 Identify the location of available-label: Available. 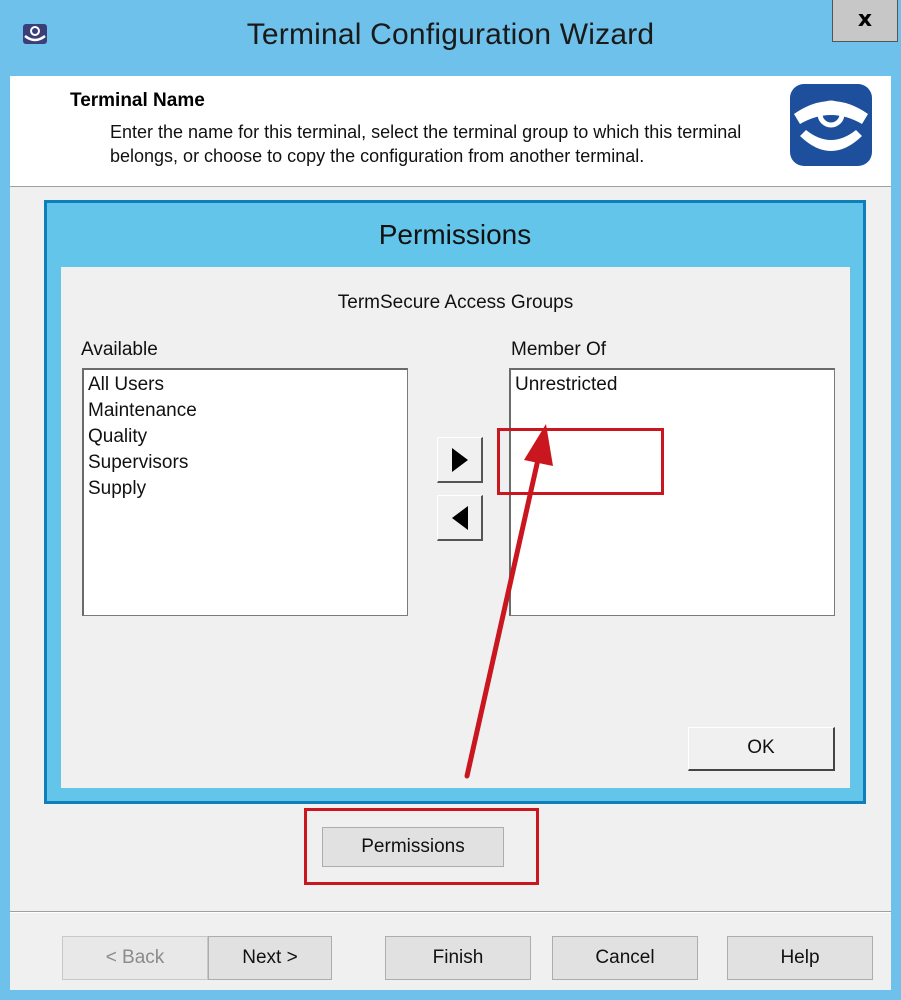
(119, 349).